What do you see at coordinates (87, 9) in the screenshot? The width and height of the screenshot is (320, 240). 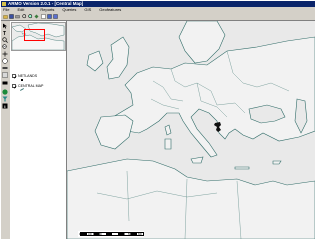 I see `menu-gis: GIS` at bounding box center [87, 9].